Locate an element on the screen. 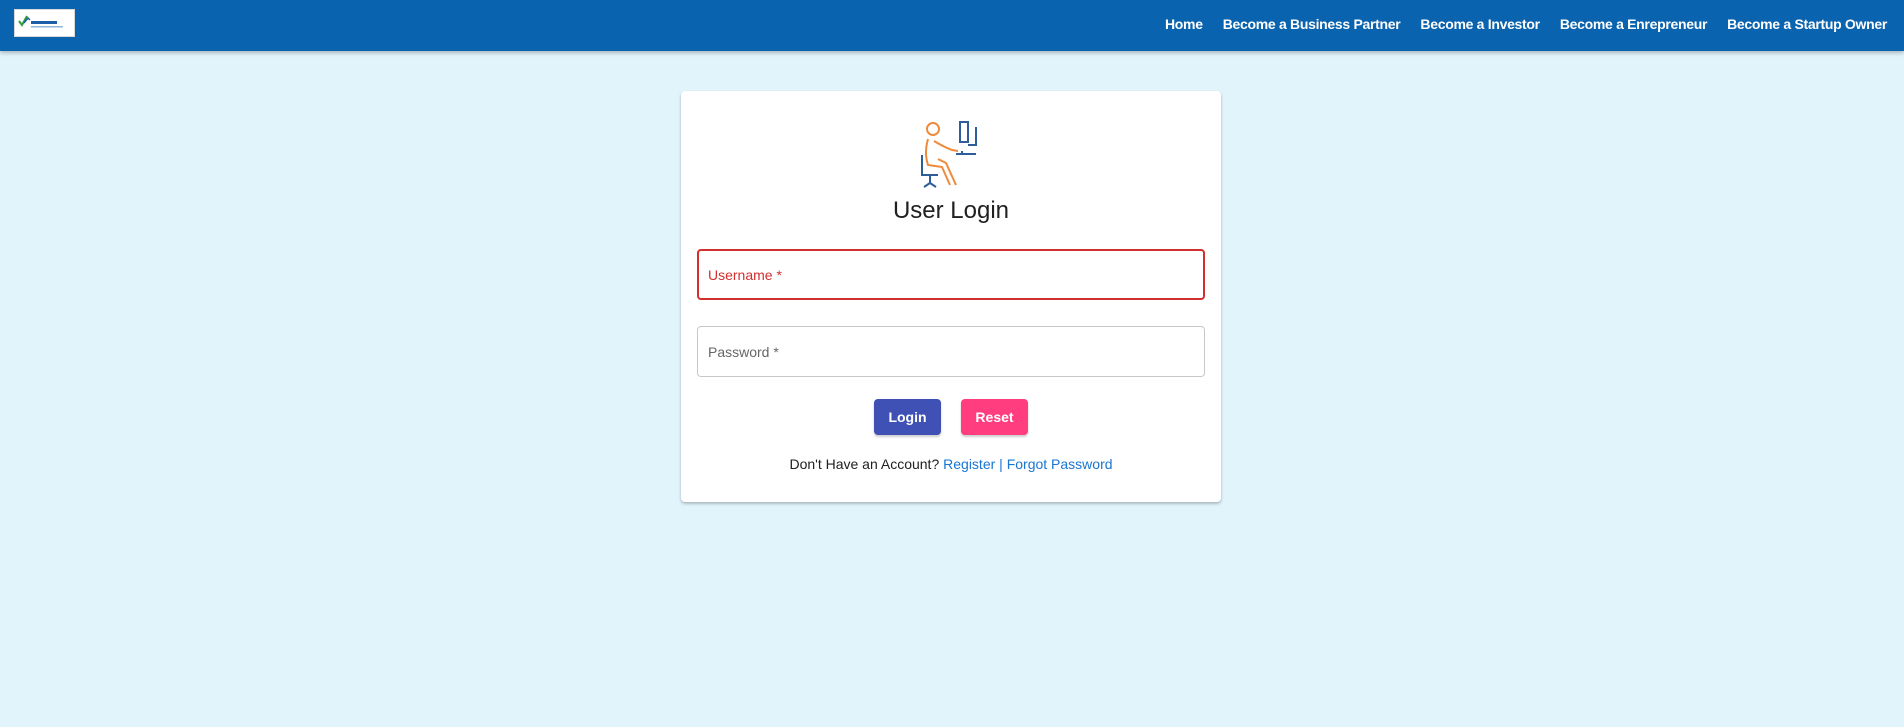 This screenshot has height=727, width=1904. nav-business-partner: Become a Business Partner is located at coordinates (1312, 24).